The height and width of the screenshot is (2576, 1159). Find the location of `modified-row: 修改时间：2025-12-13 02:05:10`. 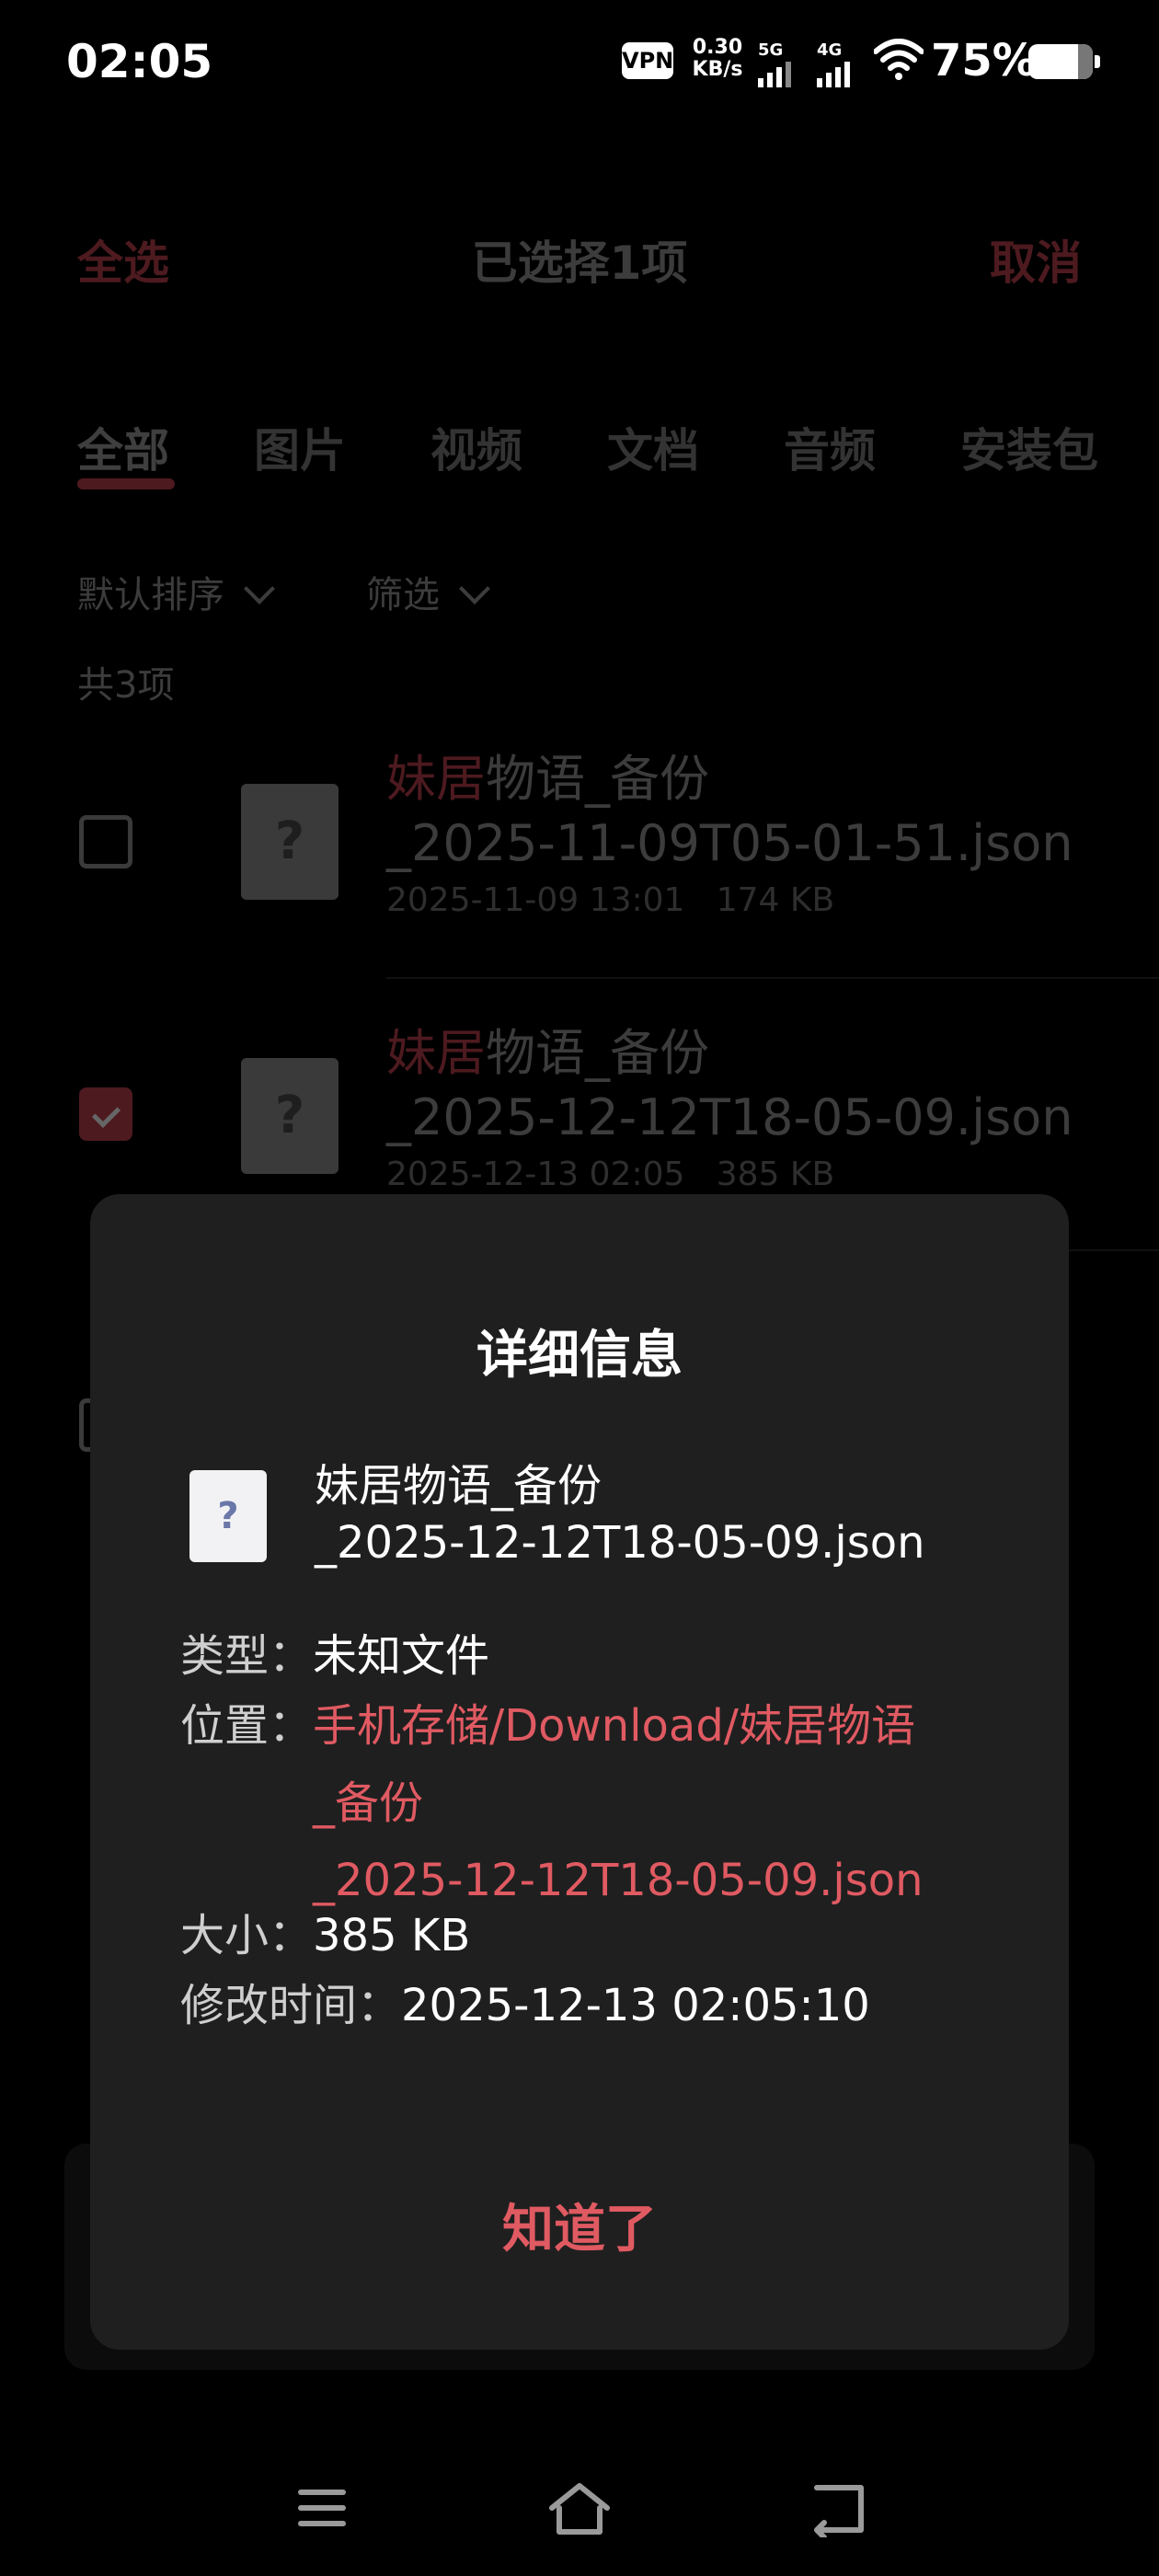

modified-row: 修改时间：2025-12-13 02:05:10 is located at coordinates (525, 2005).